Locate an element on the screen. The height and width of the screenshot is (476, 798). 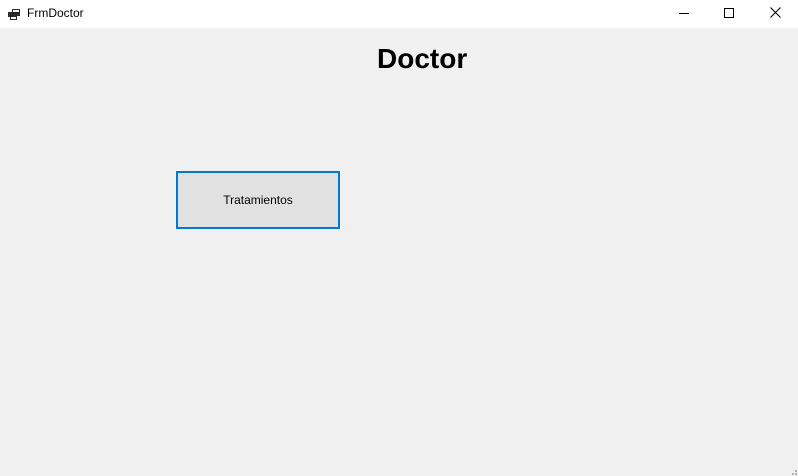
tratamientos-button: Tratamientos is located at coordinates (258, 200).